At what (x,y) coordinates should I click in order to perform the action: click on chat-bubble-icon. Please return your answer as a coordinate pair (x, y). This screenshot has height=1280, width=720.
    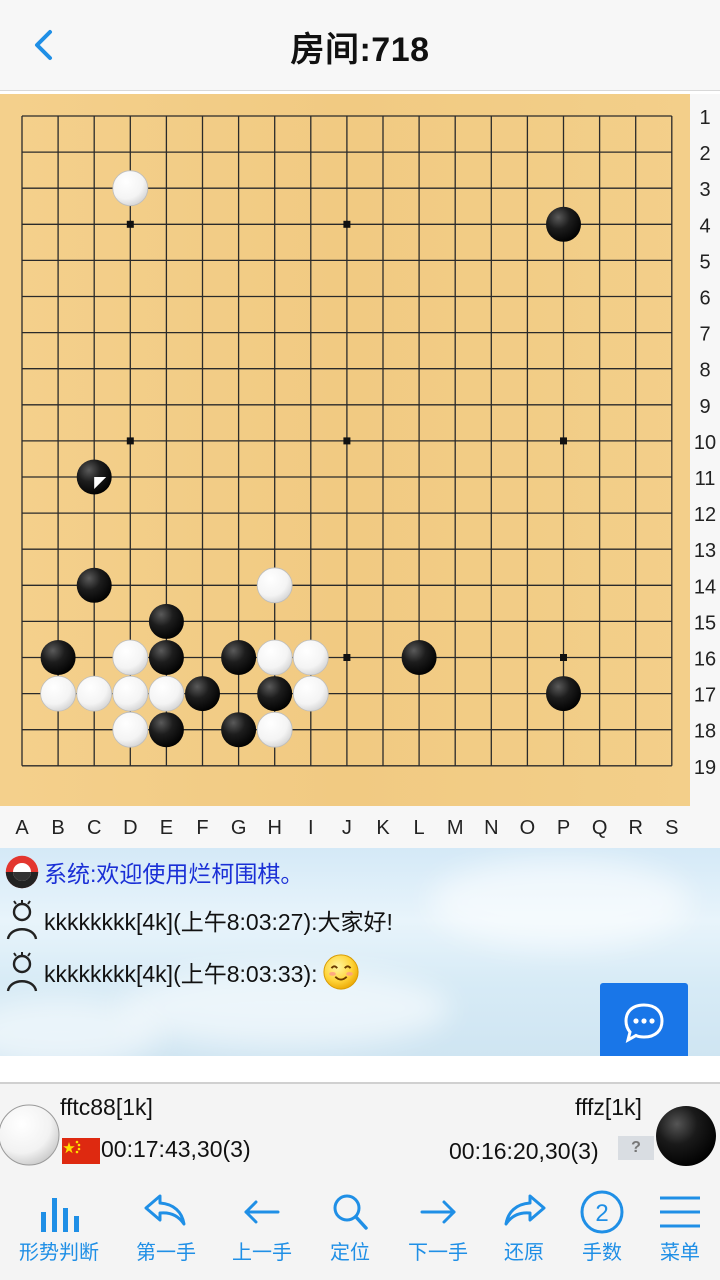
    Looking at the image, I should click on (644, 1019).